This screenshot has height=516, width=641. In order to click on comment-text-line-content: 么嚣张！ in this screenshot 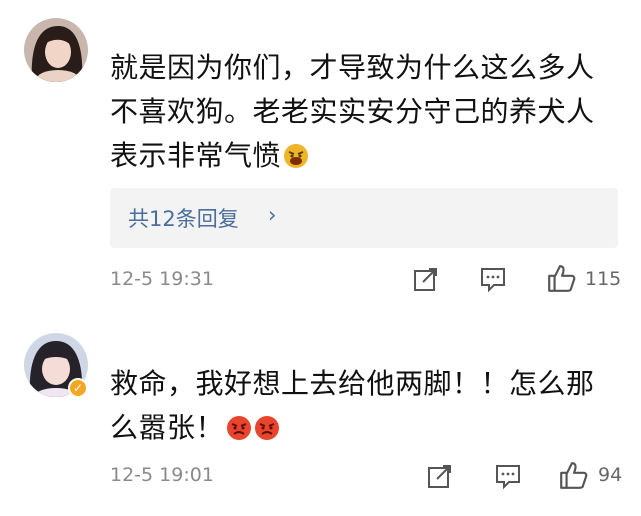, I will do `click(167, 427)`.